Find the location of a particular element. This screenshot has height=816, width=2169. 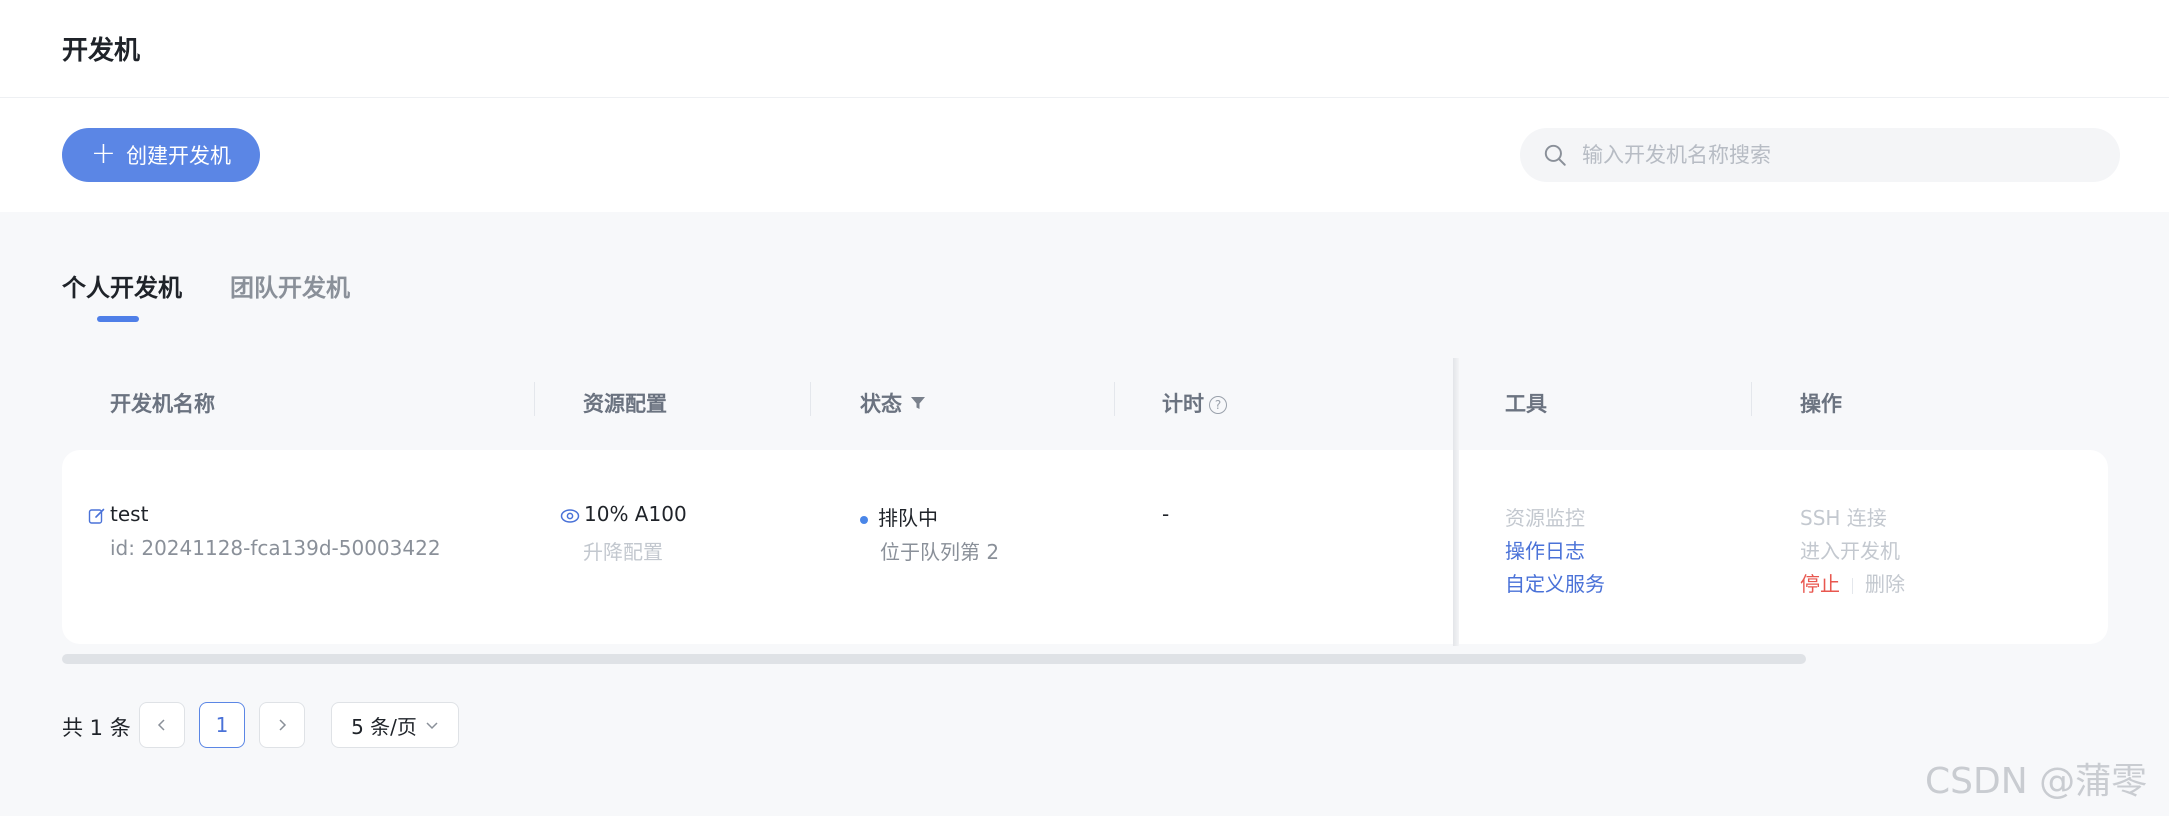

help-icon: ? is located at coordinates (1218, 405).